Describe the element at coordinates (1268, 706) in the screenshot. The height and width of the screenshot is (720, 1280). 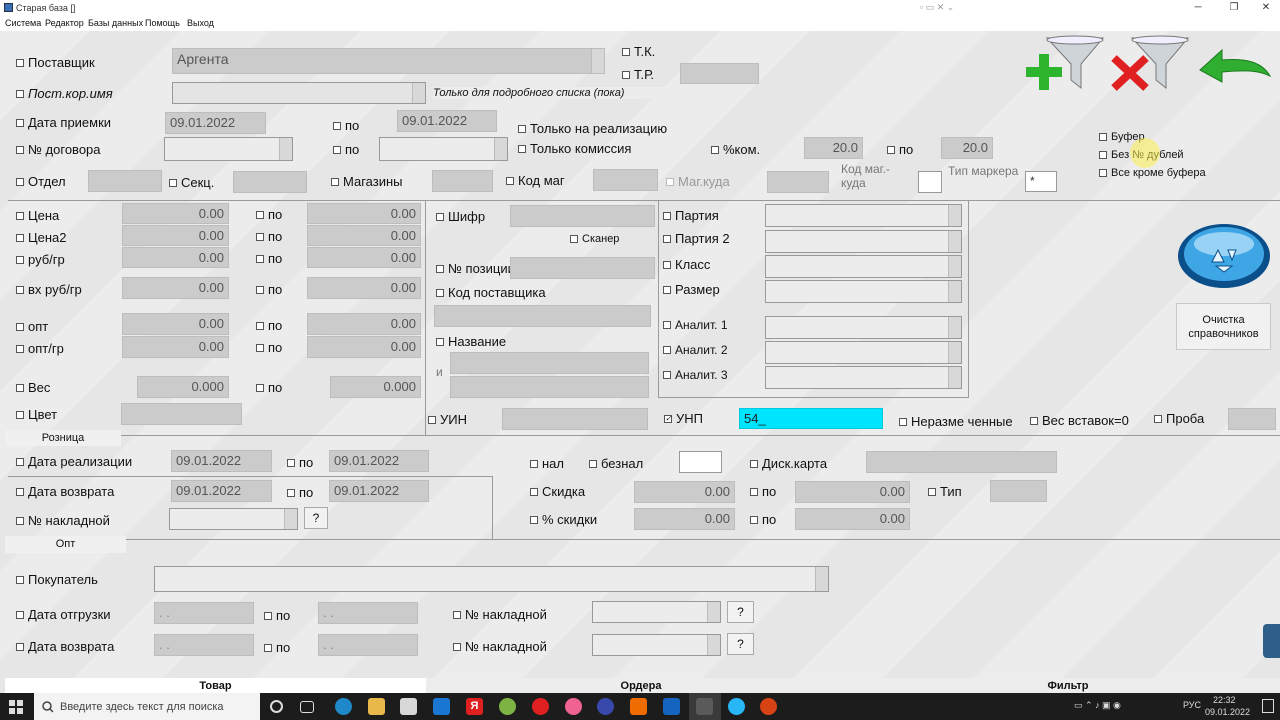
I see `notifications-icon` at that location.